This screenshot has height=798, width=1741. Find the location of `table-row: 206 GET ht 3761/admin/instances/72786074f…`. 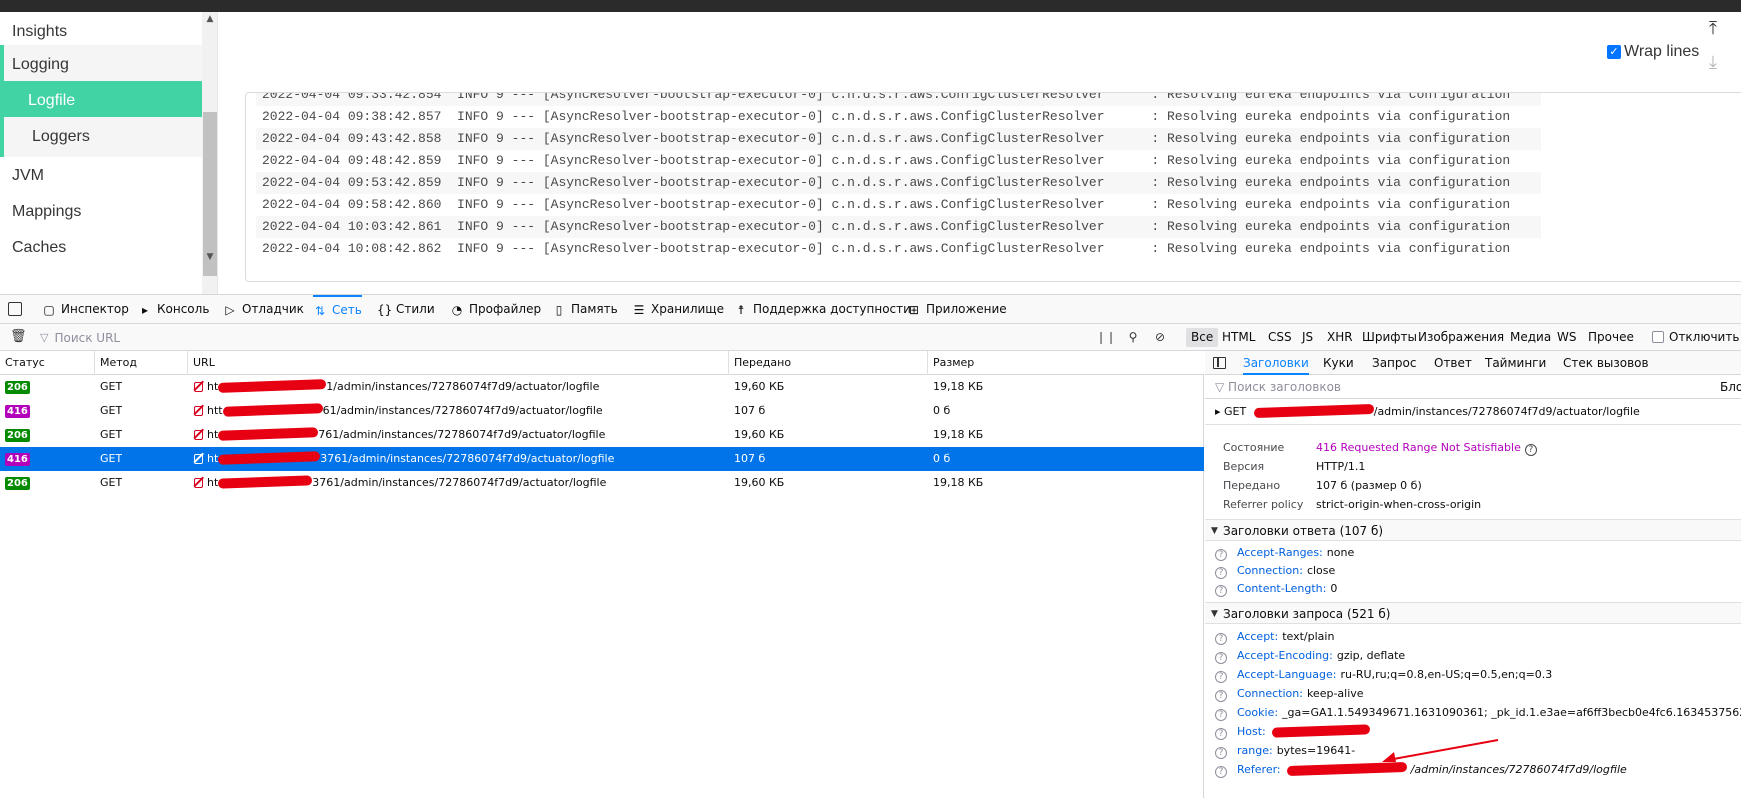

table-row: 206 GET ht 3761/admin/instances/72786074f… is located at coordinates (602, 483).